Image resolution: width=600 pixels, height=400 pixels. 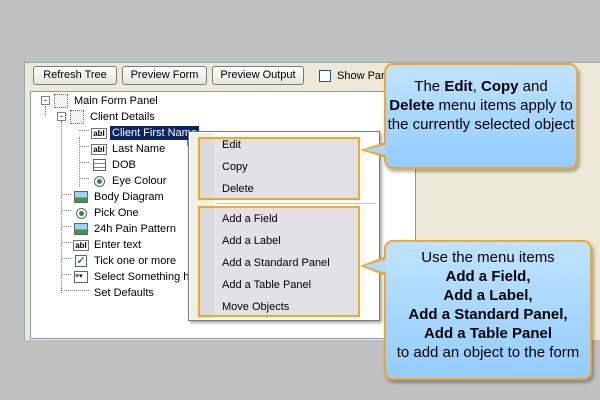 I want to click on tree-node-label: Set Defaults, so click(x=124, y=293).